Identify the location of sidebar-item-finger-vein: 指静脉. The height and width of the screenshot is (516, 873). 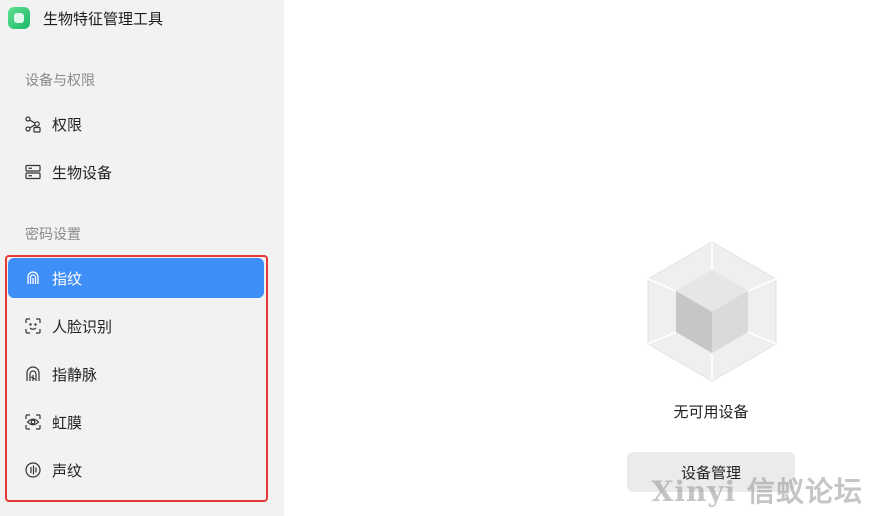
(136, 374).